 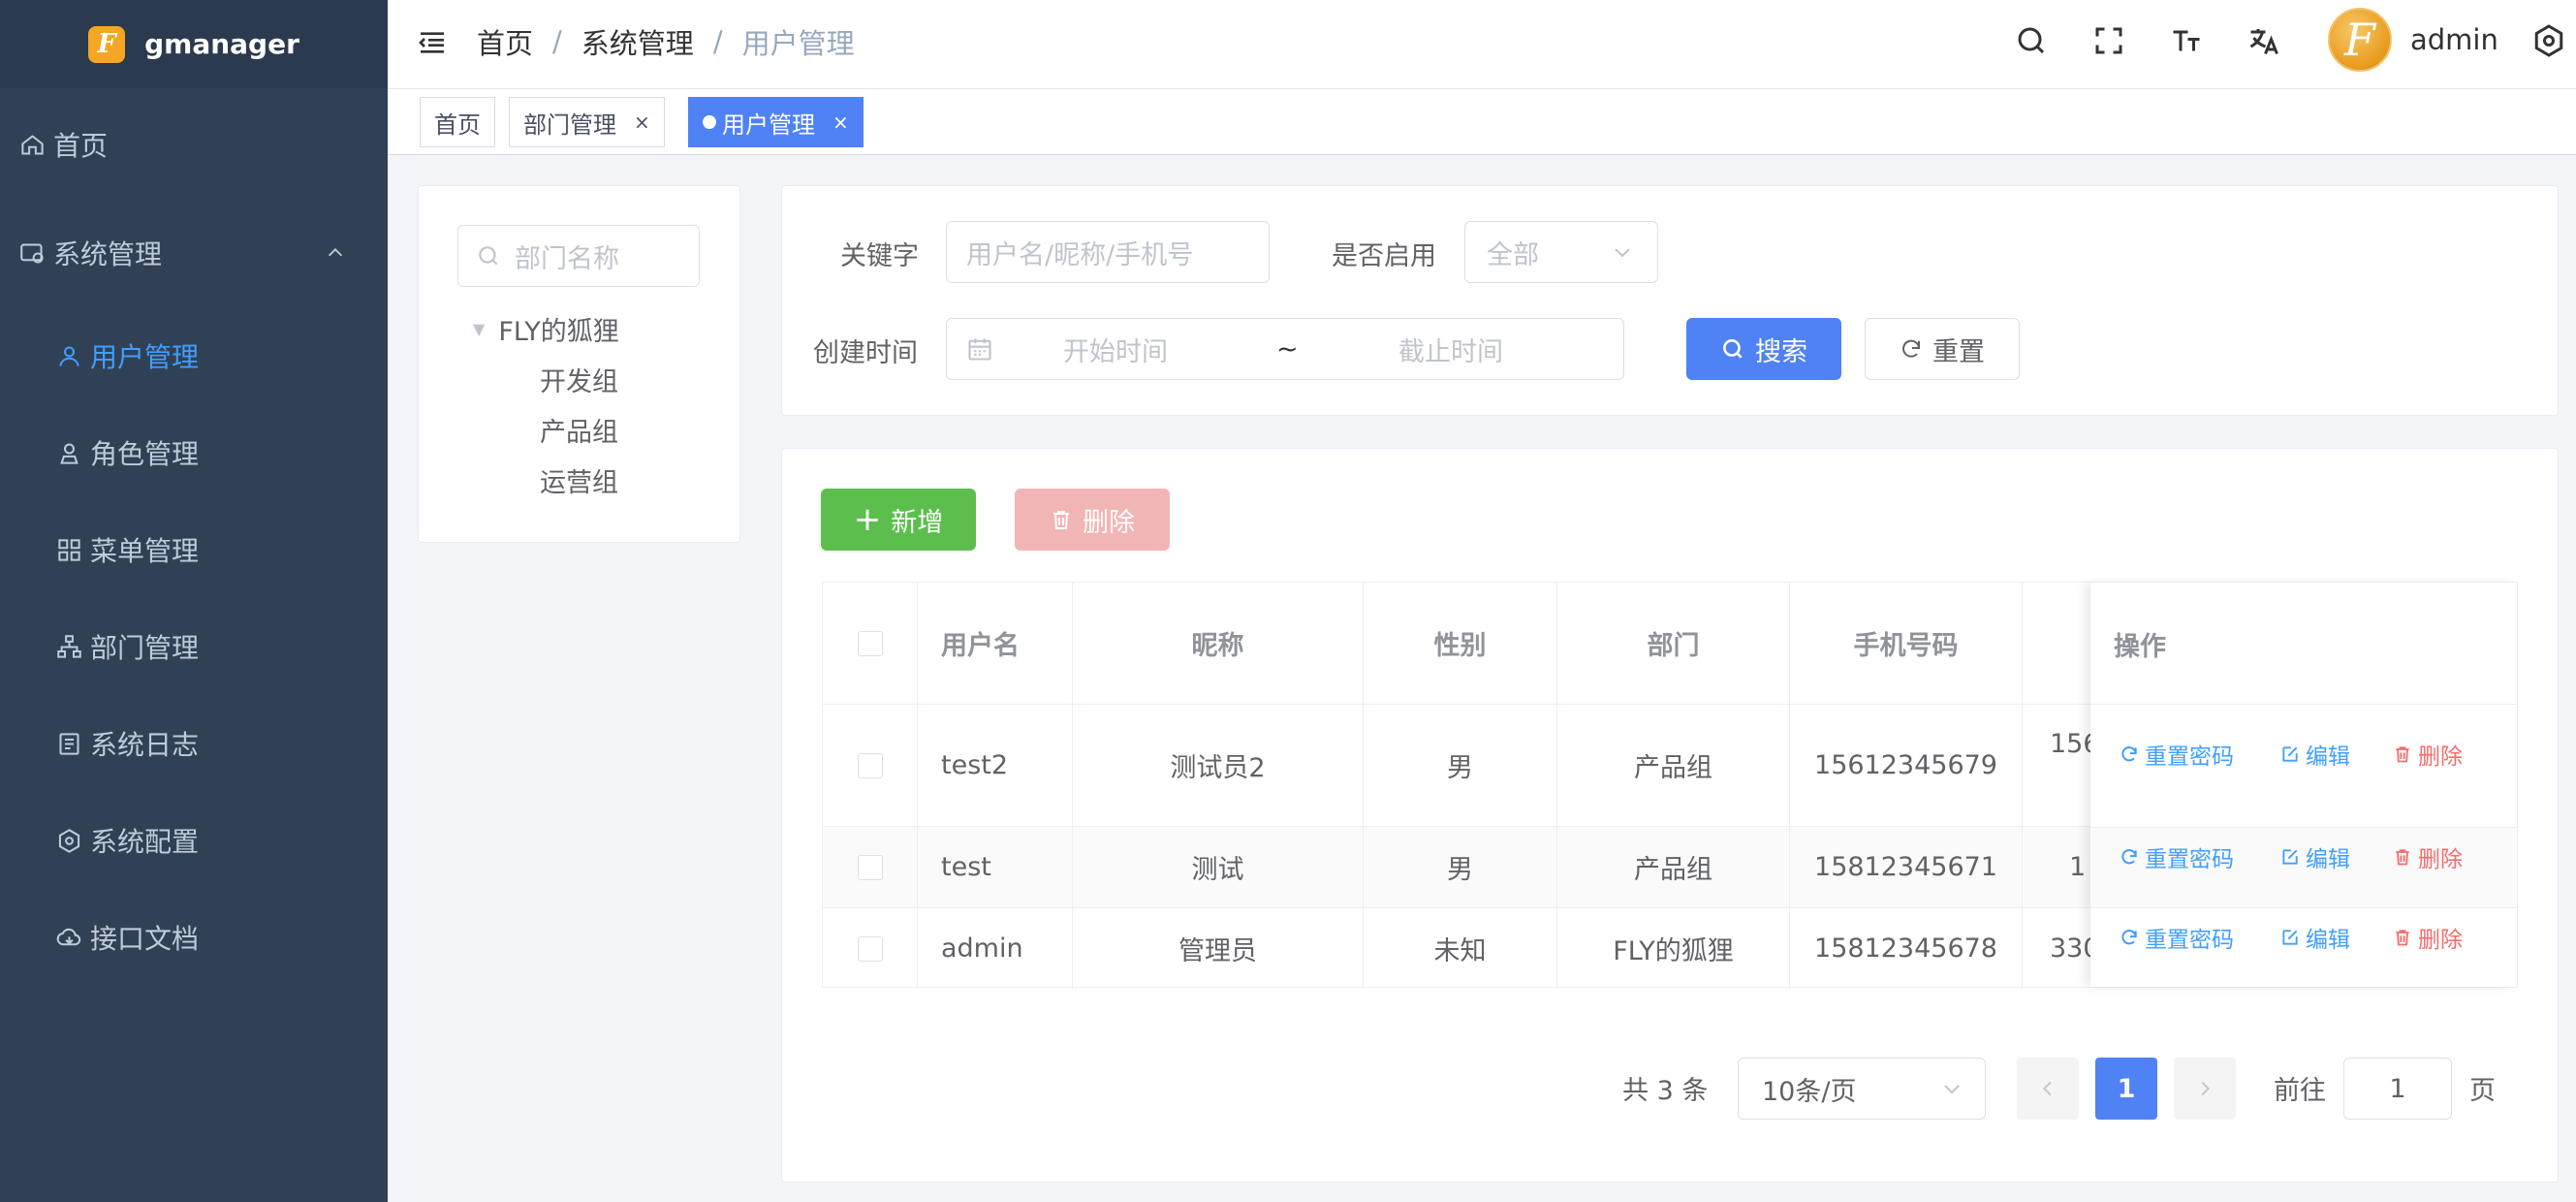 I want to click on tag-home: 首页, so click(x=457, y=122).